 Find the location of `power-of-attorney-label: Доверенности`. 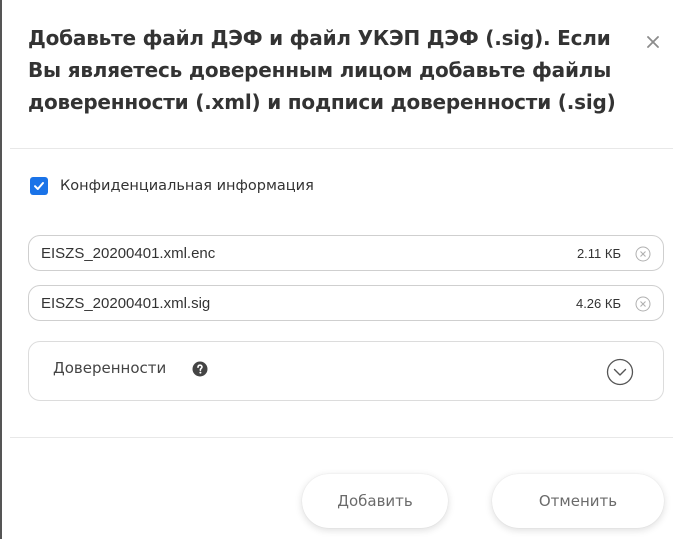

power-of-attorney-label: Доверенности is located at coordinates (110, 368).